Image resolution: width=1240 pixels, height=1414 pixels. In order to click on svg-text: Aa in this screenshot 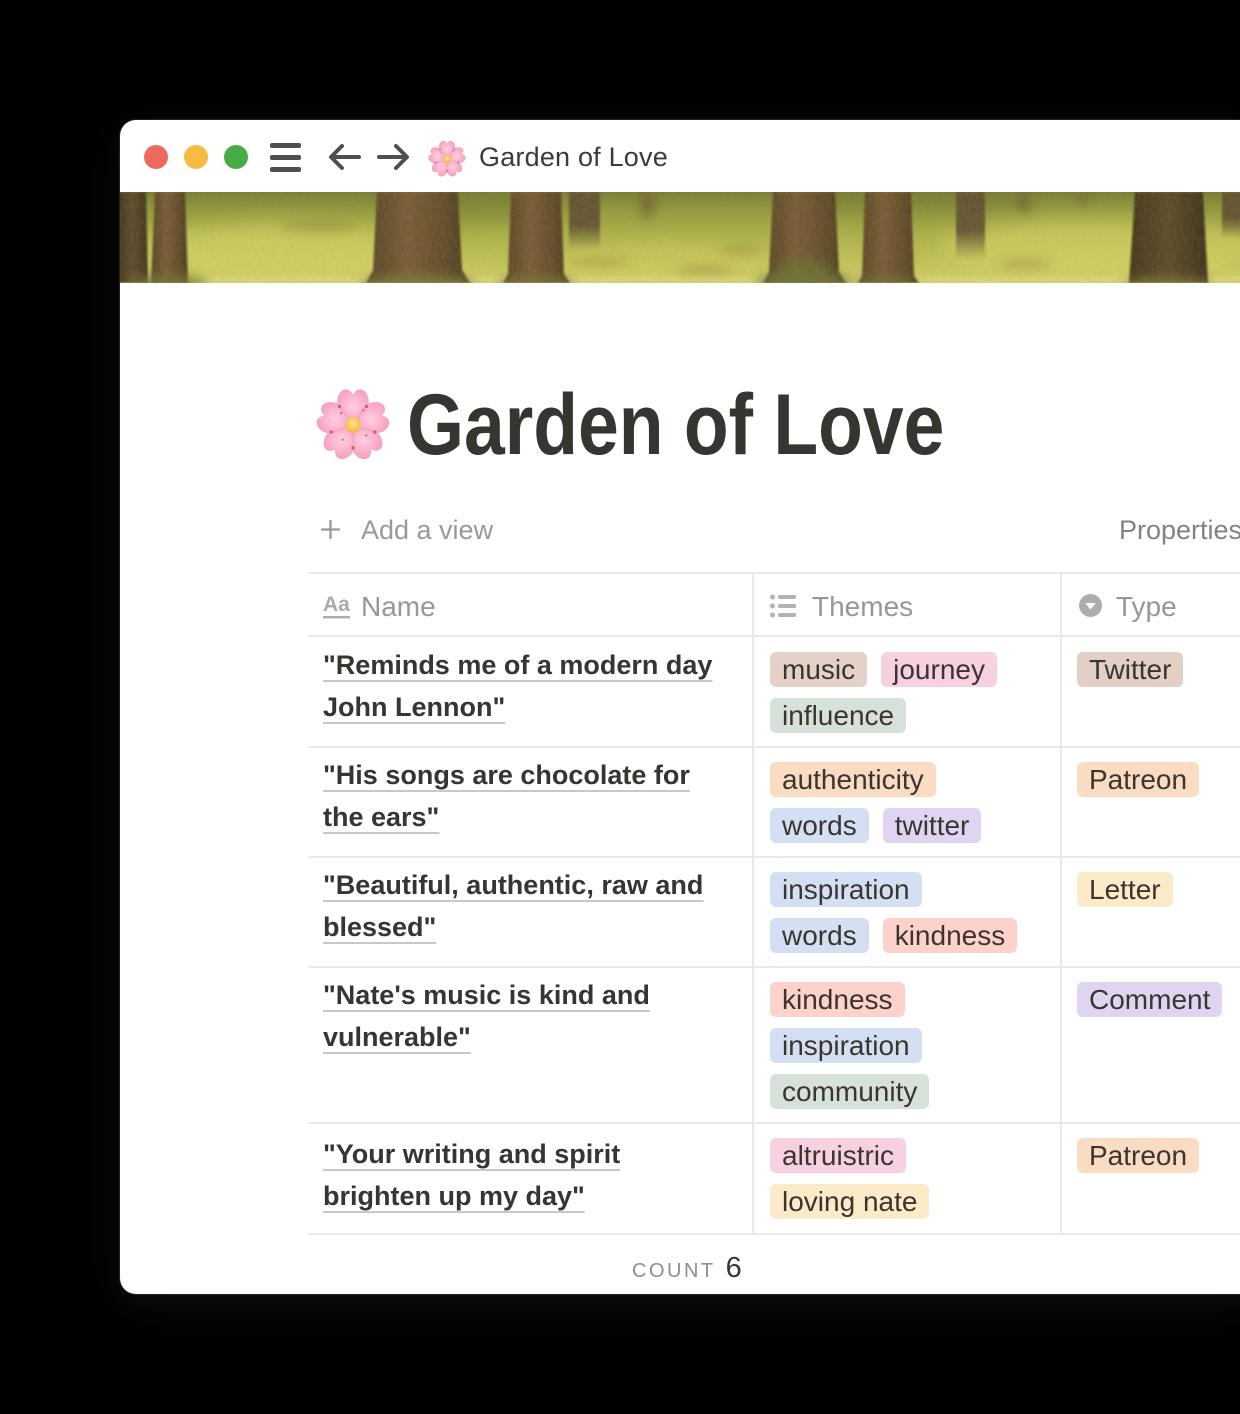, I will do `click(336, 604)`.